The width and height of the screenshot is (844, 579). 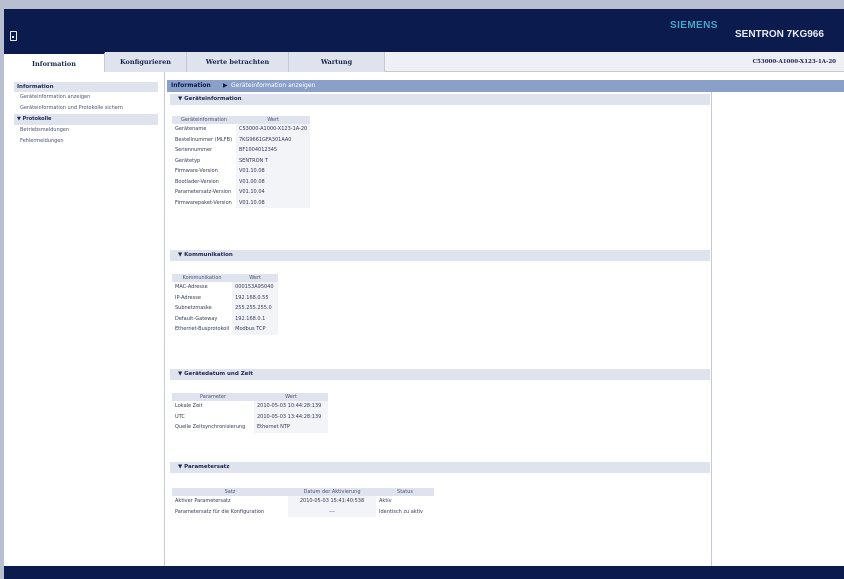 What do you see at coordinates (332, 511) in the screenshot?
I see `row-date: ---` at bounding box center [332, 511].